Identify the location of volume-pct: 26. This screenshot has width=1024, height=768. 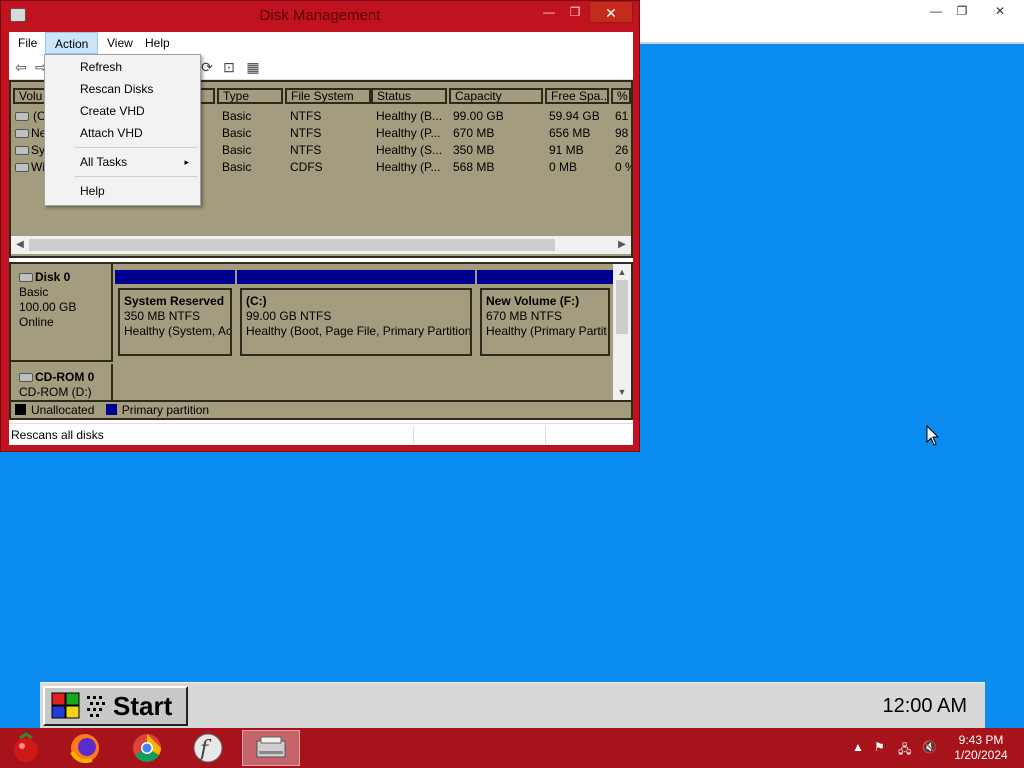
(622, 150).